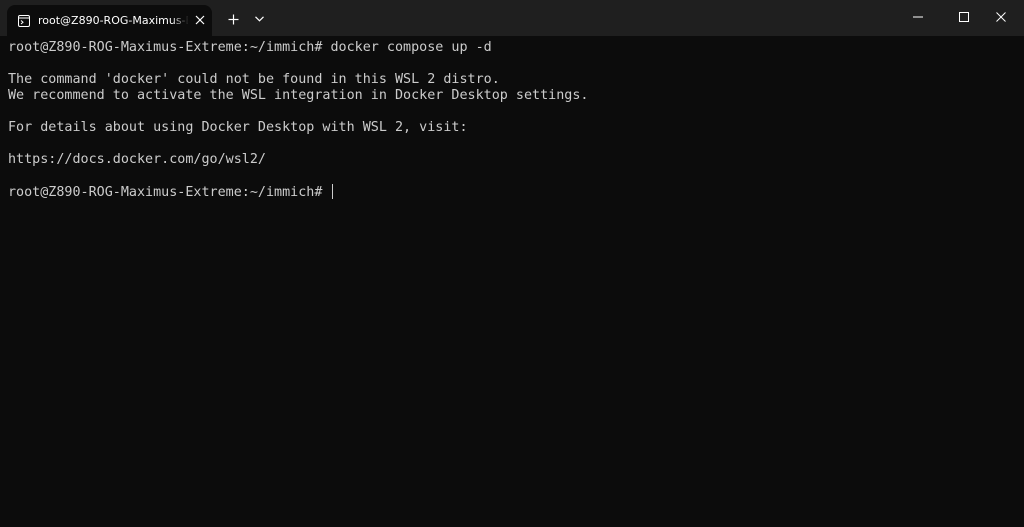 The image size is (1024, 527). Describe the element at coordinates (964, 17) in the screenshot. I see `maximize-icon` at that location.